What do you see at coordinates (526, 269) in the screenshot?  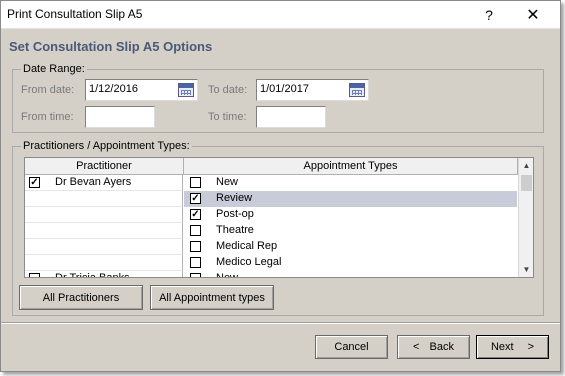 I see `scroll-down-arrow-icon: ▼` at bounding box center [526, 269].